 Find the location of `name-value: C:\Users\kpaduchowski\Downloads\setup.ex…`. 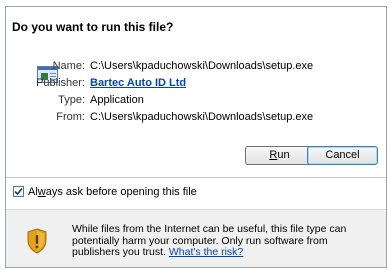

name-value: C:\Users\kpaduchowski\Downloads\setup.ex… is located at coordinates (202, 66).